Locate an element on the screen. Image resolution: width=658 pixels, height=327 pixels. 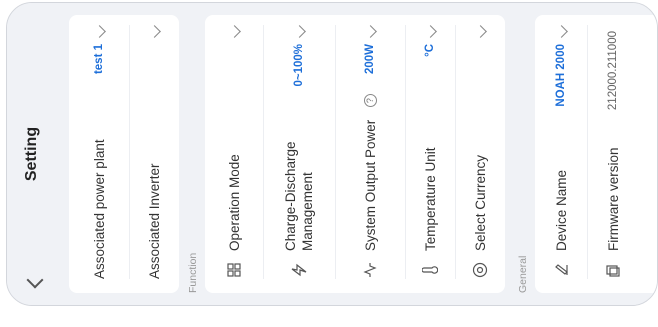
section-title-function: Function is located at coordinates (193, 272).